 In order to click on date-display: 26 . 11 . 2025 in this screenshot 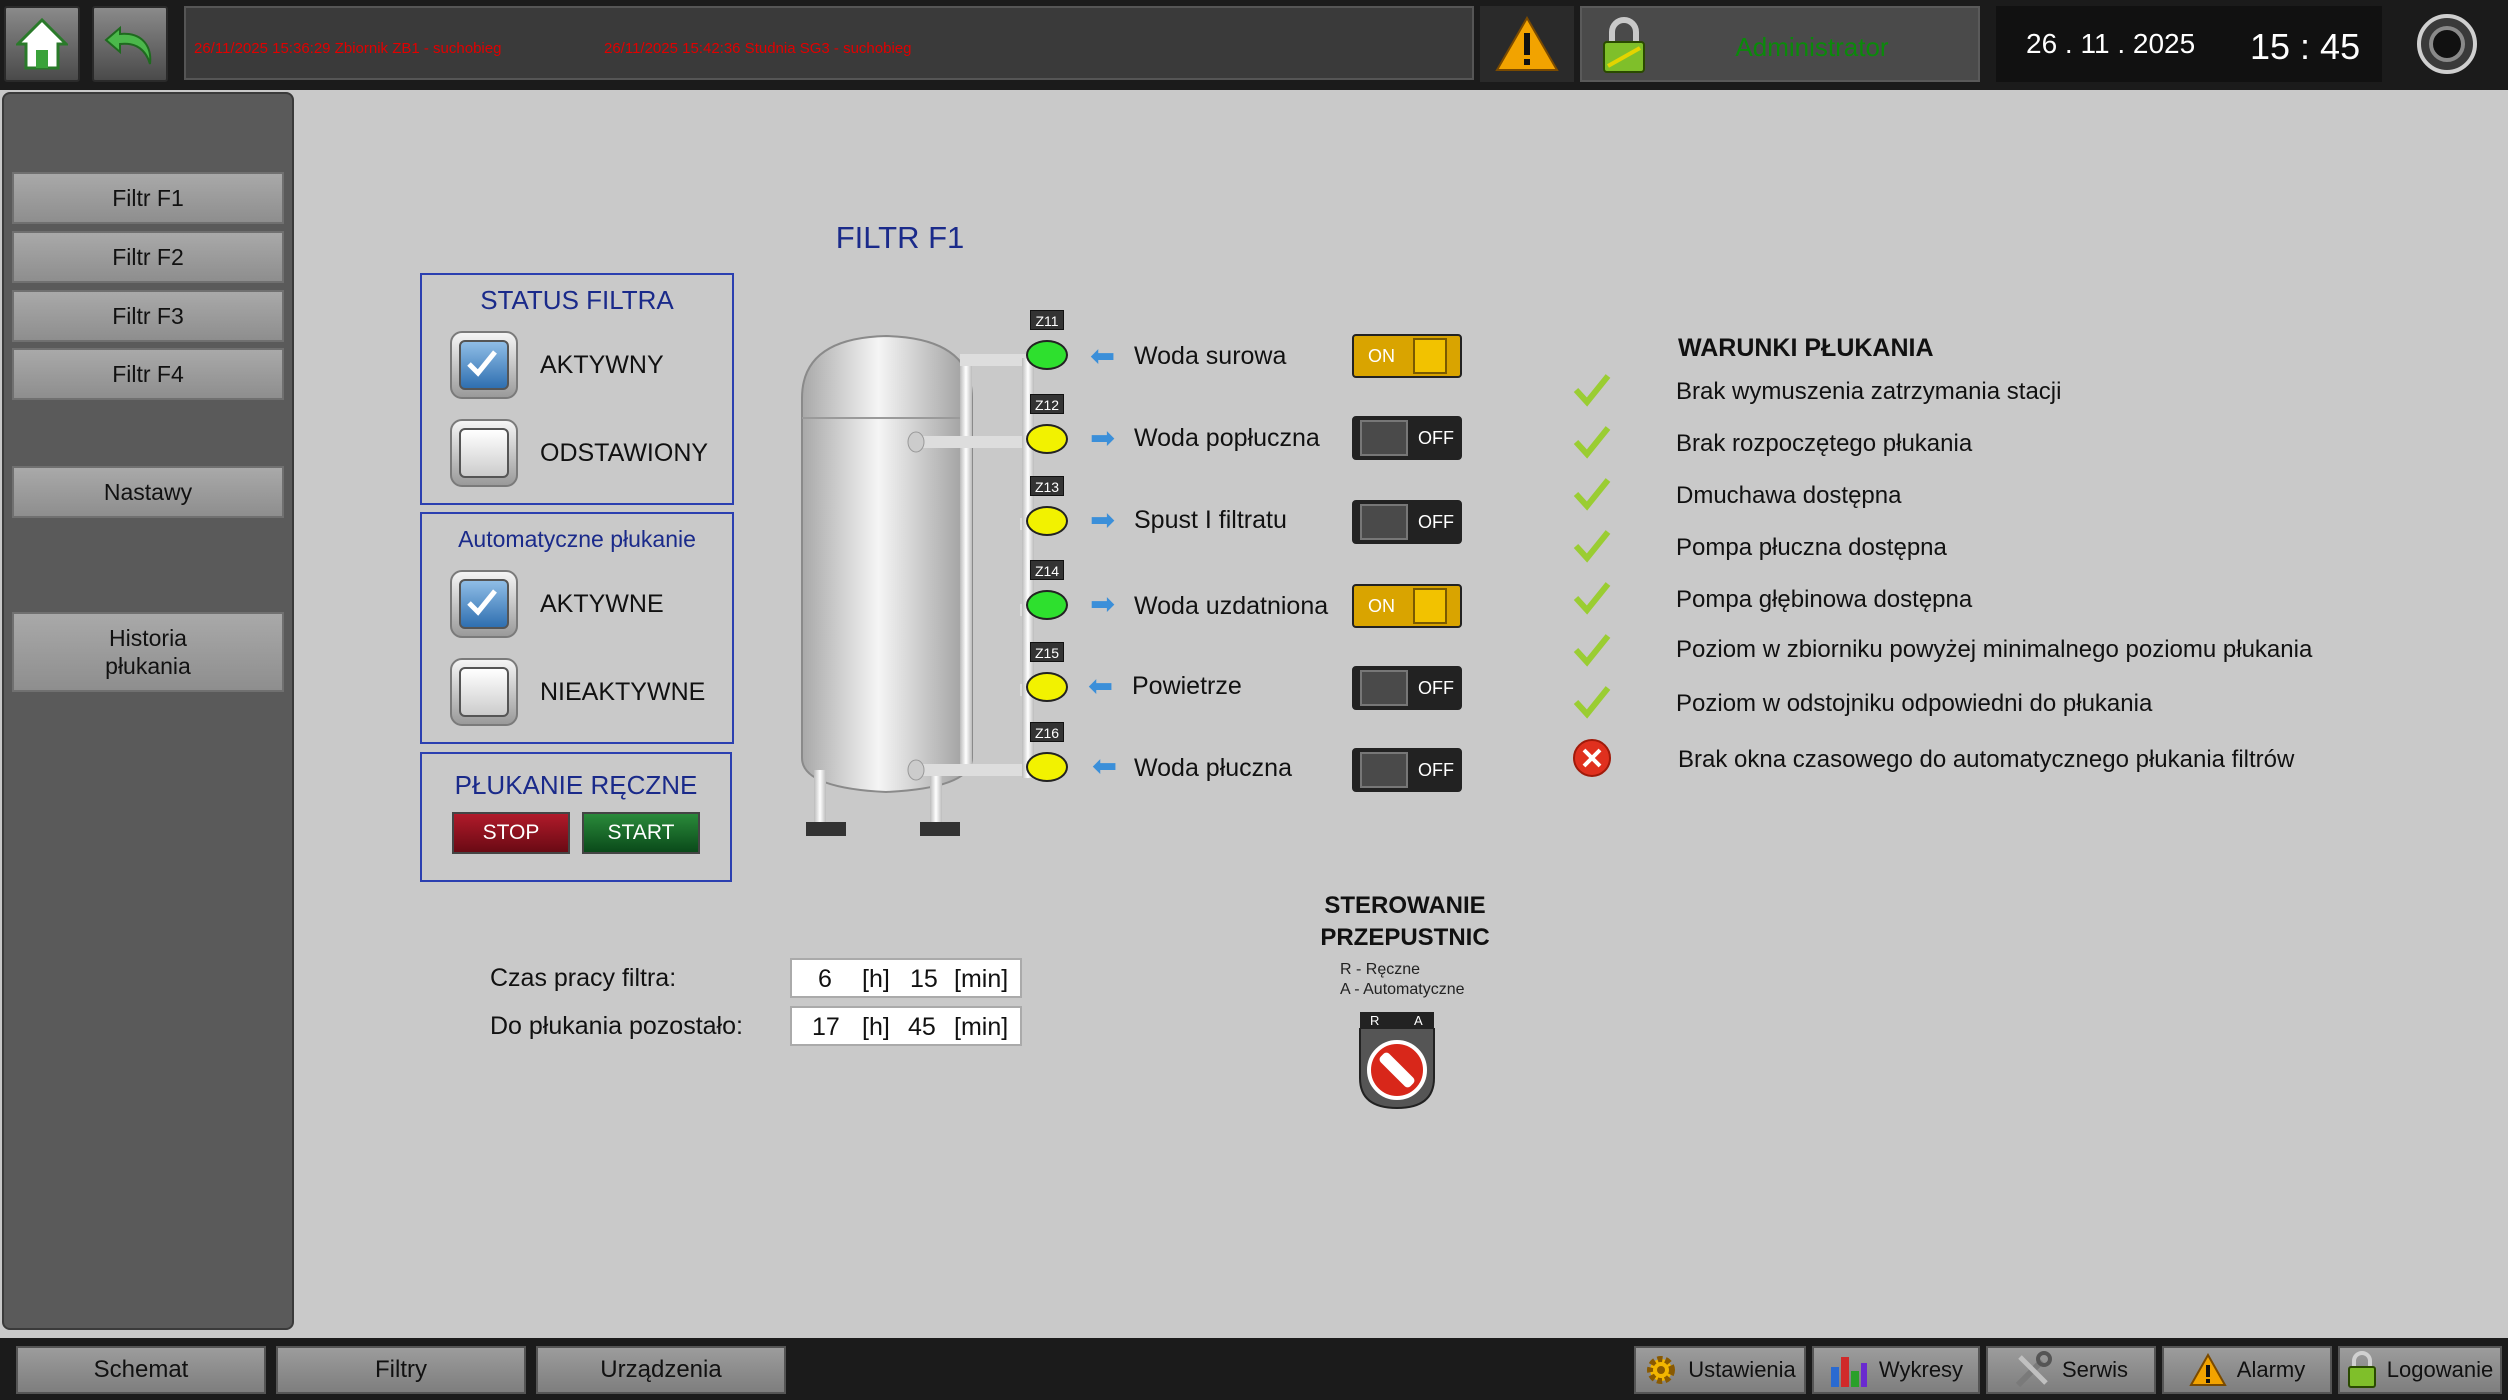, I will do `click(2111, 43)`.